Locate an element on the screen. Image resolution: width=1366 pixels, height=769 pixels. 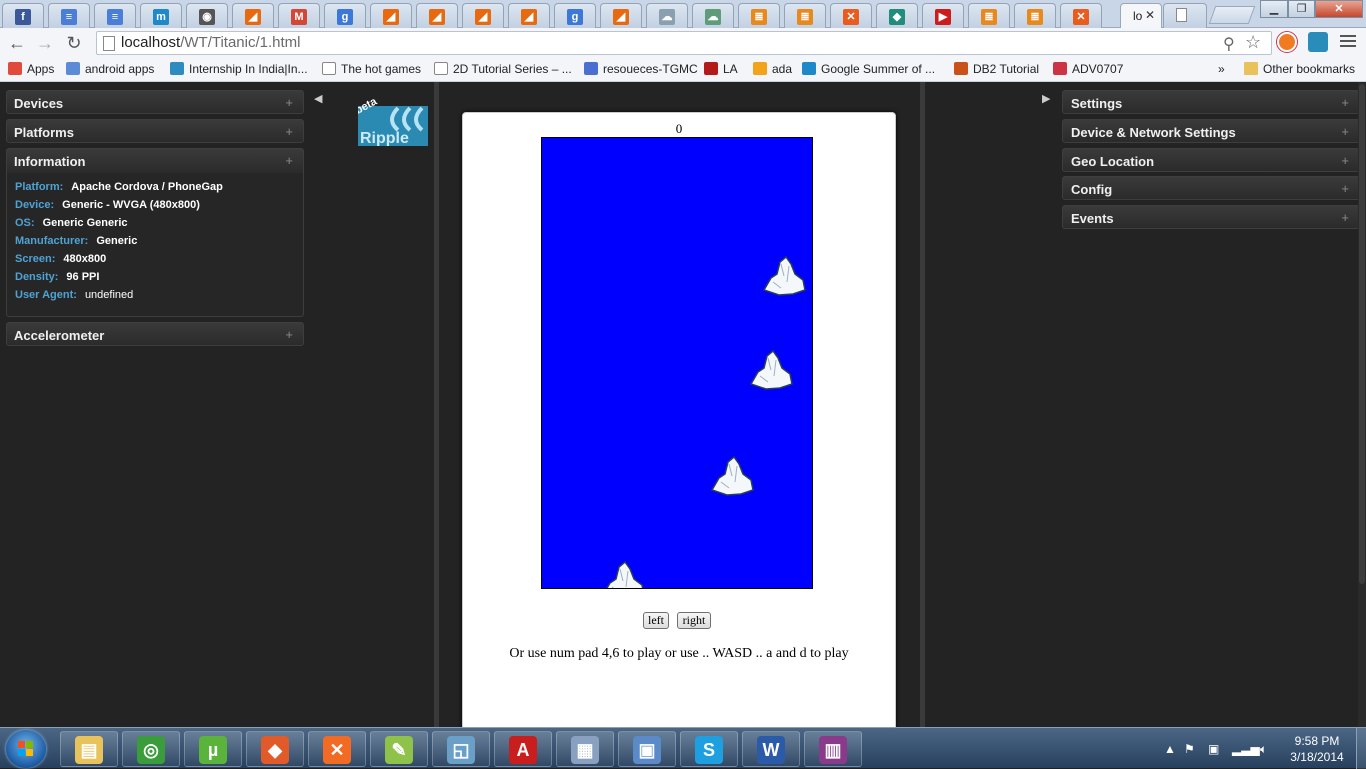
clock-date: 3/18/2014 is located at coordinates (1317, 757).